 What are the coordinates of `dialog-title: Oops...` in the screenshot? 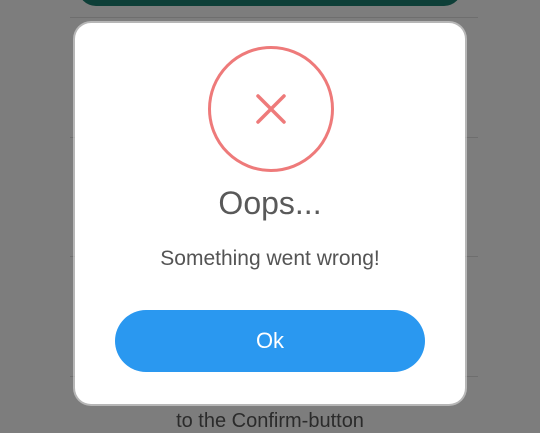 It's located at (270, 203).